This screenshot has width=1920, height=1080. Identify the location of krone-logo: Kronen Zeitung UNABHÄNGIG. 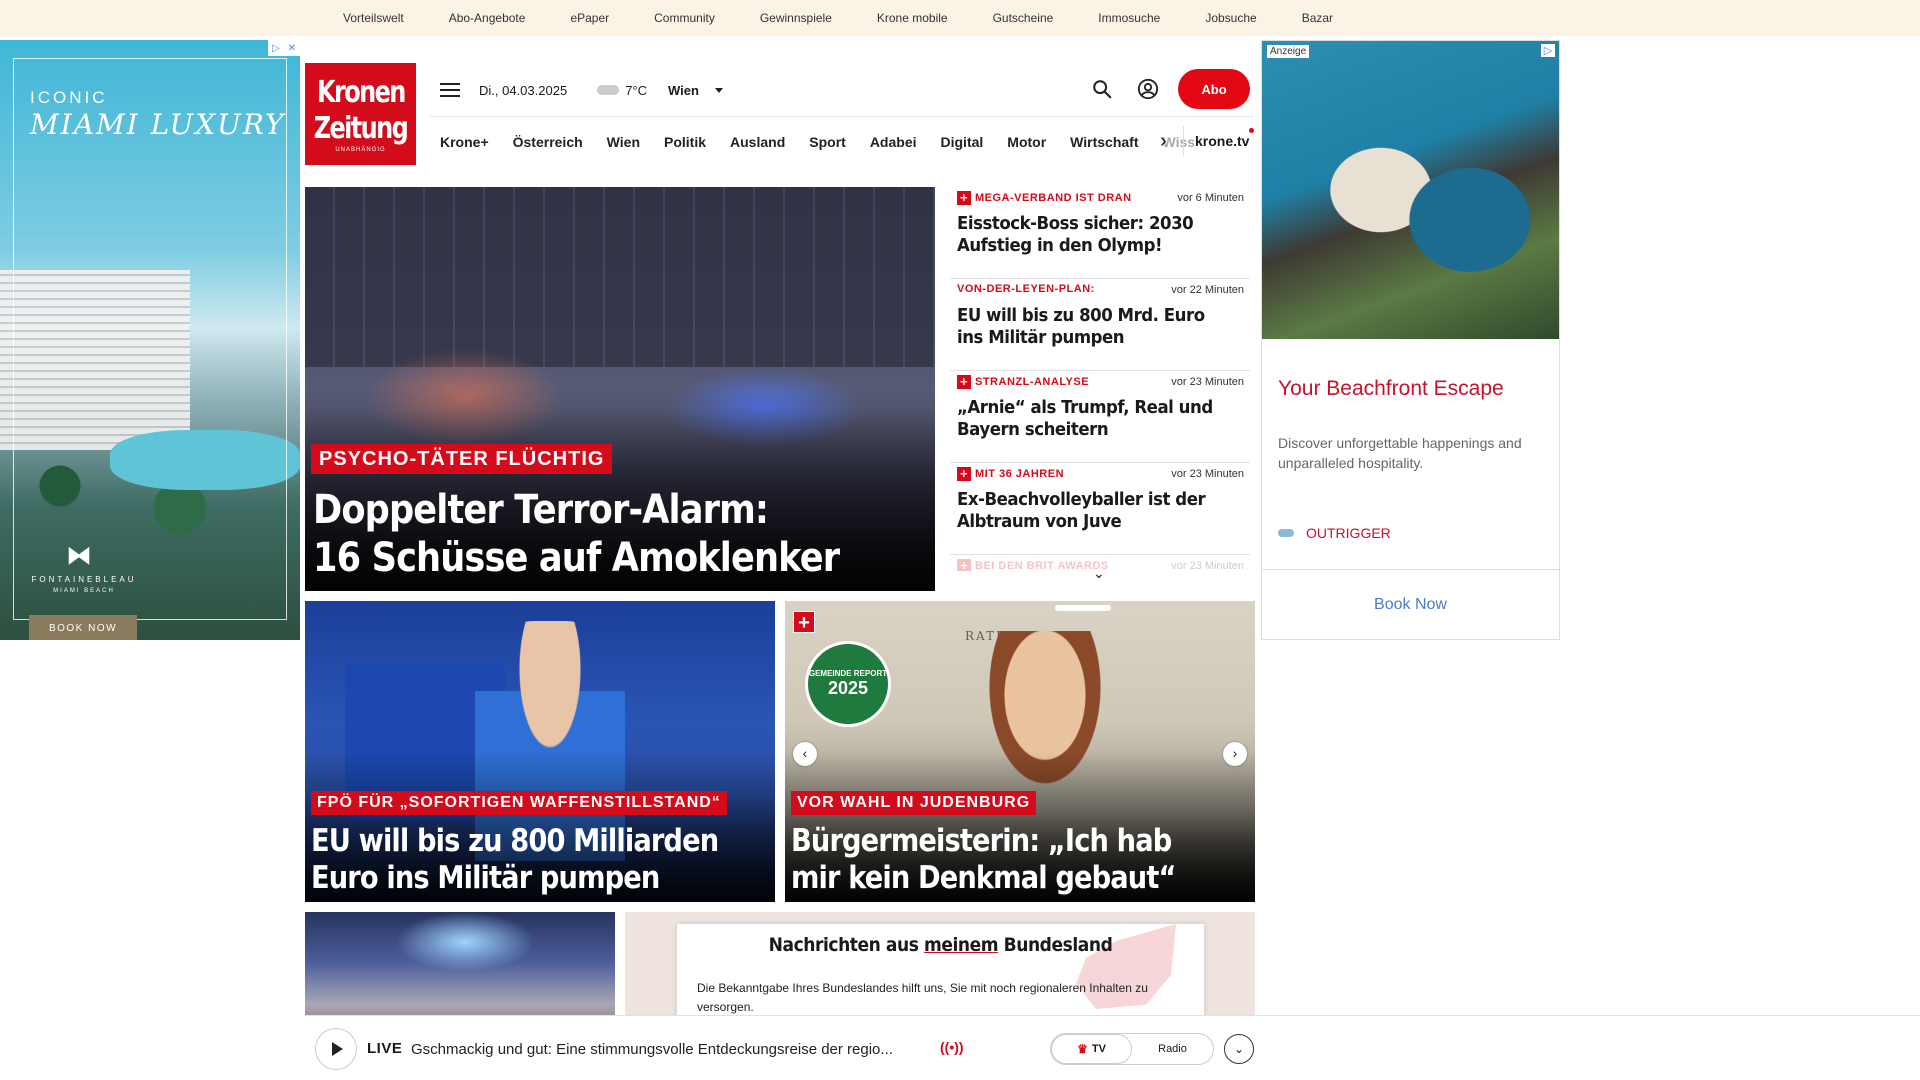
(360, 114).